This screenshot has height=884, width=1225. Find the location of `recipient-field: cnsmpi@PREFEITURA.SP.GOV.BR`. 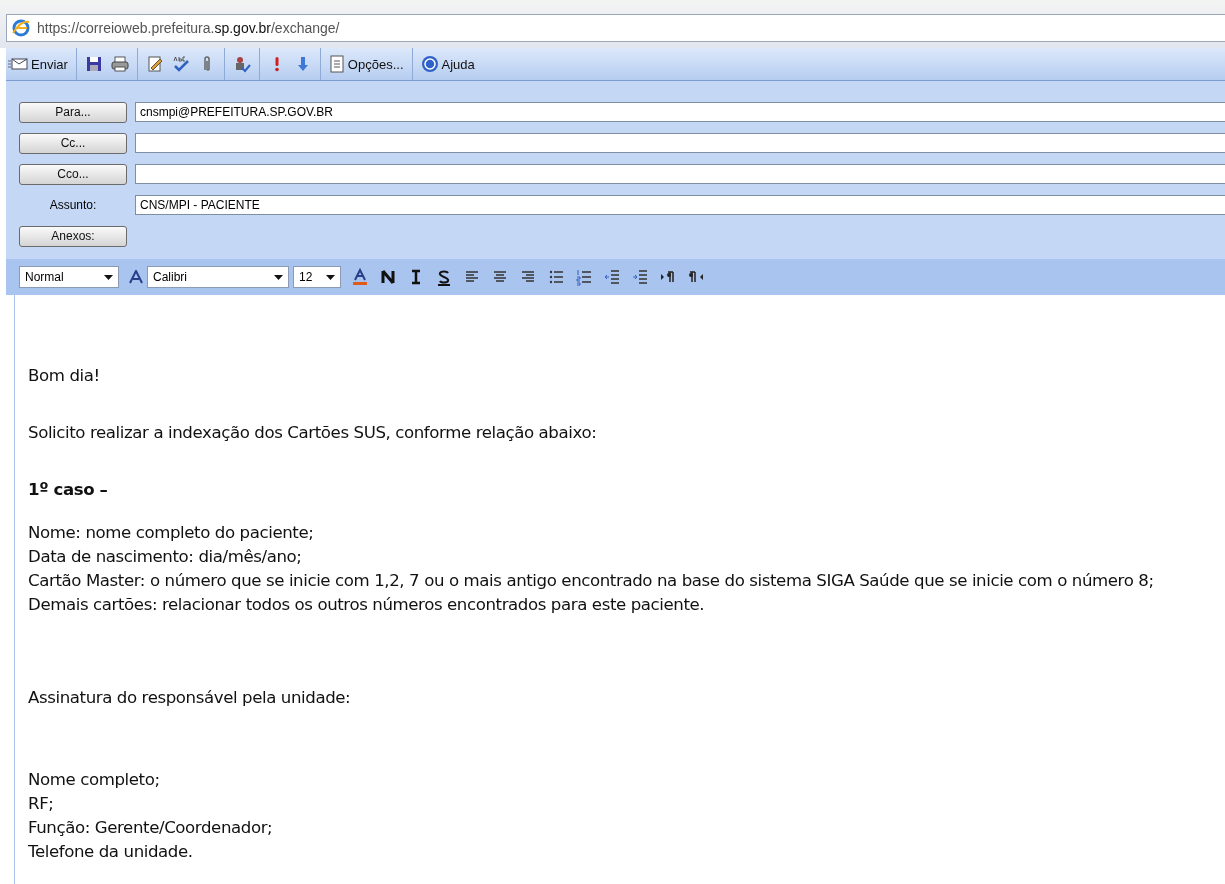

recipient-field: cnsmpi@PREFEITURA.SP.GOV.BR is located at coordinates (680, 112).